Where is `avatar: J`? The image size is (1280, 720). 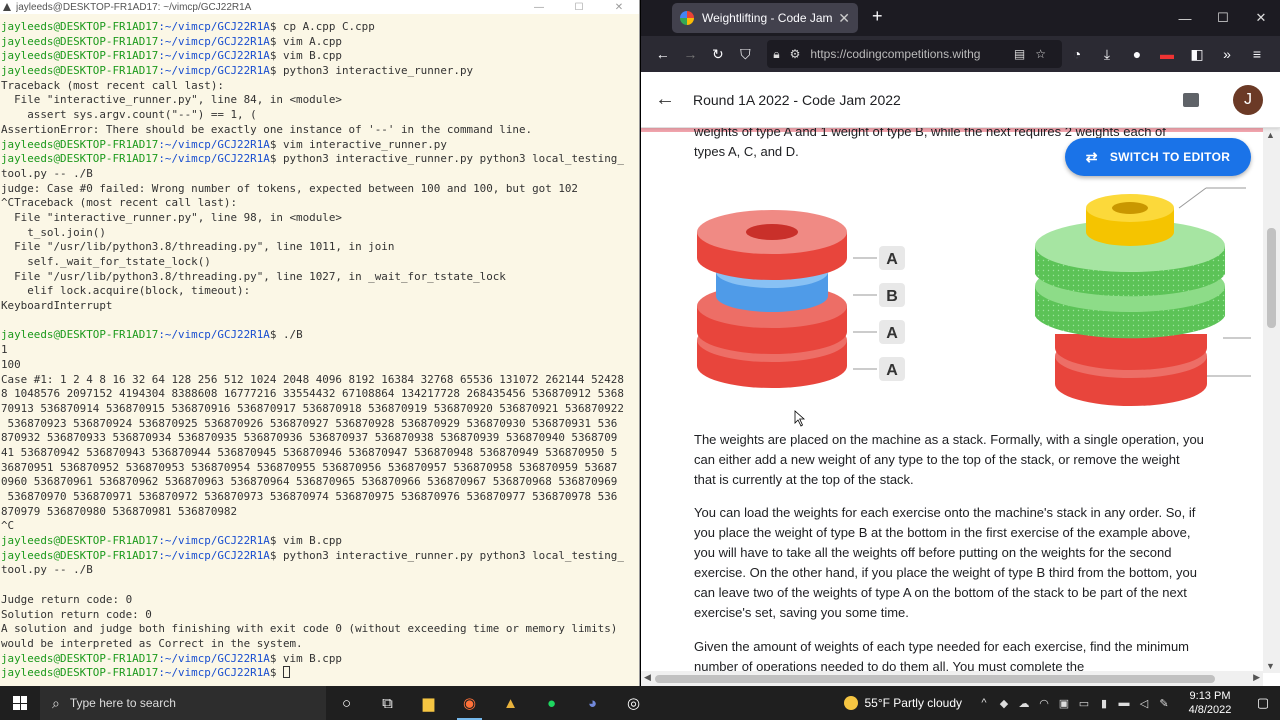 avatar: J is located at coordinates (1248, 99).